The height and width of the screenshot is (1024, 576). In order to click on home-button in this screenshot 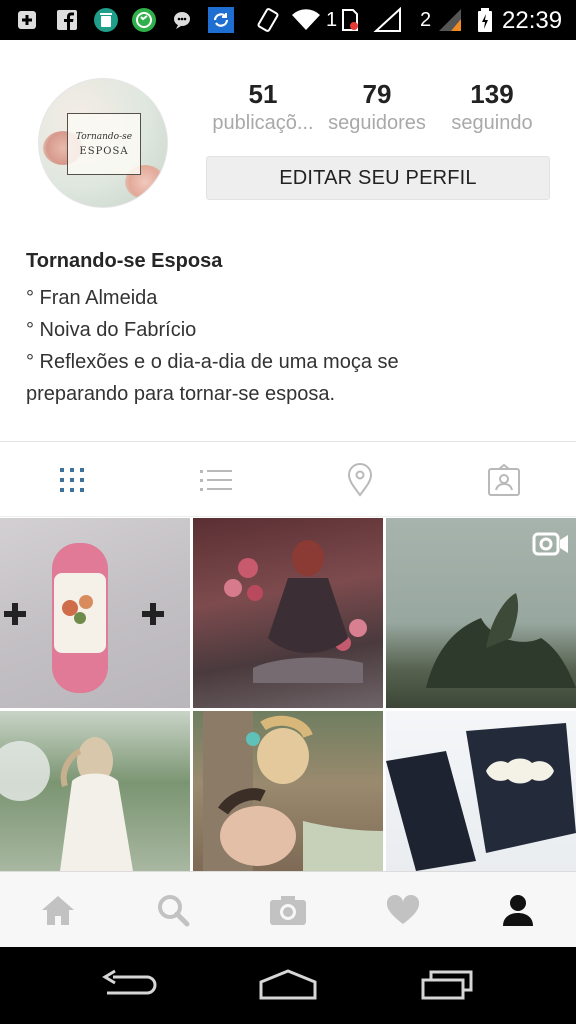, I will do `click(288, 985)`.